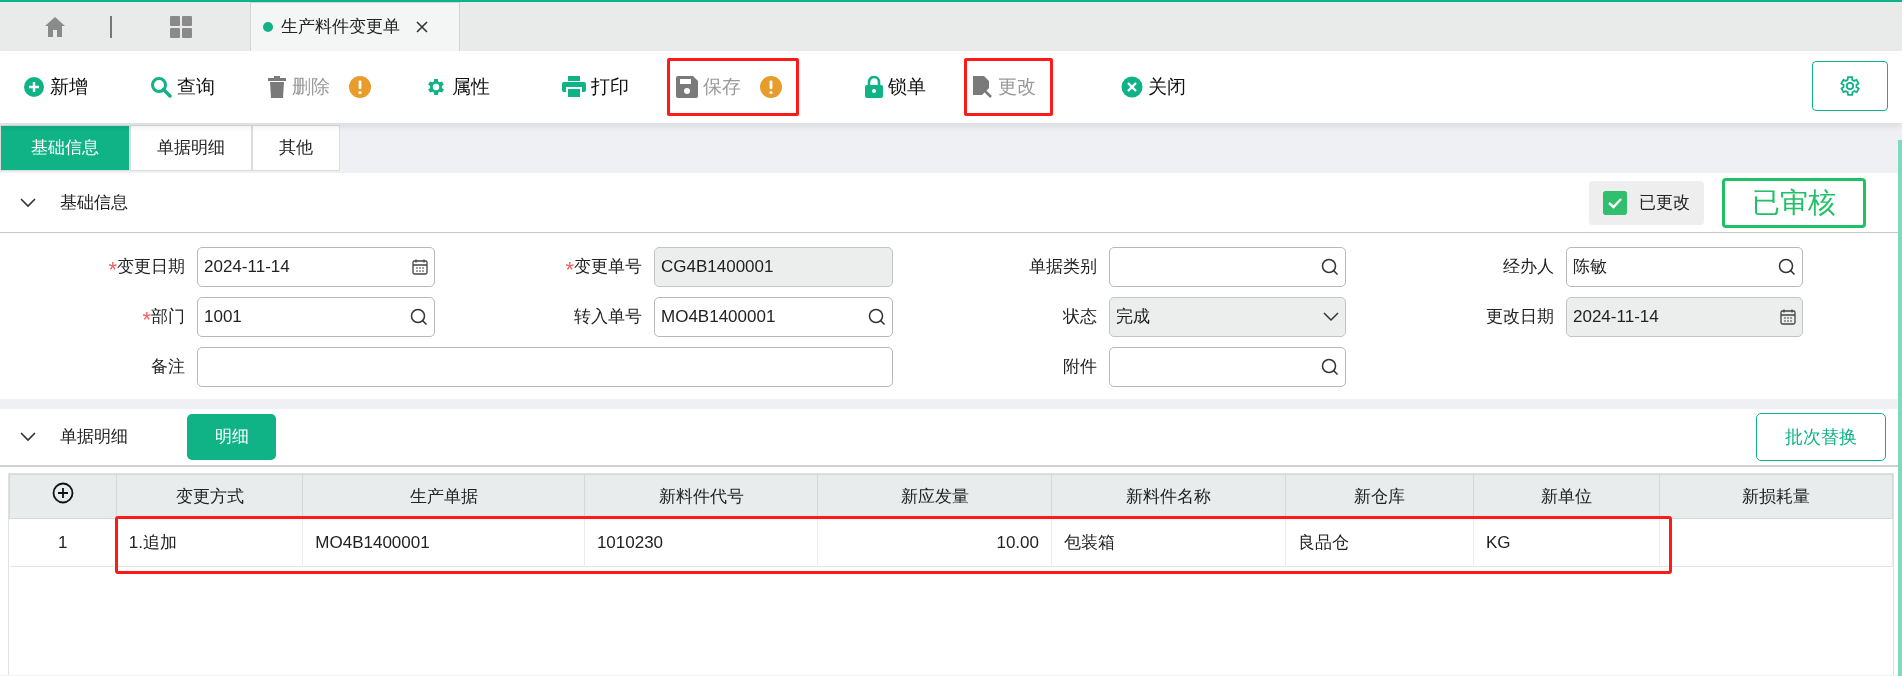  I want to click on field-label: 单据类别, so click(1063, 267).